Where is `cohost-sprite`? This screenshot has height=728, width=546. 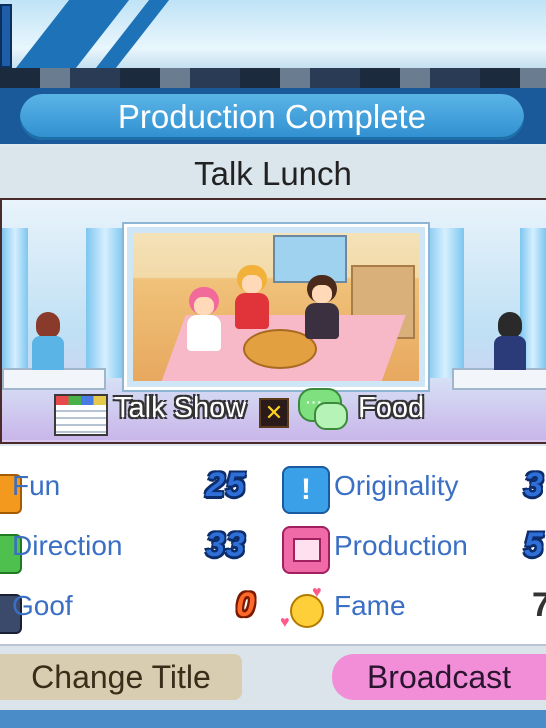
cohost-sprite is located at coordinates (322, 308).